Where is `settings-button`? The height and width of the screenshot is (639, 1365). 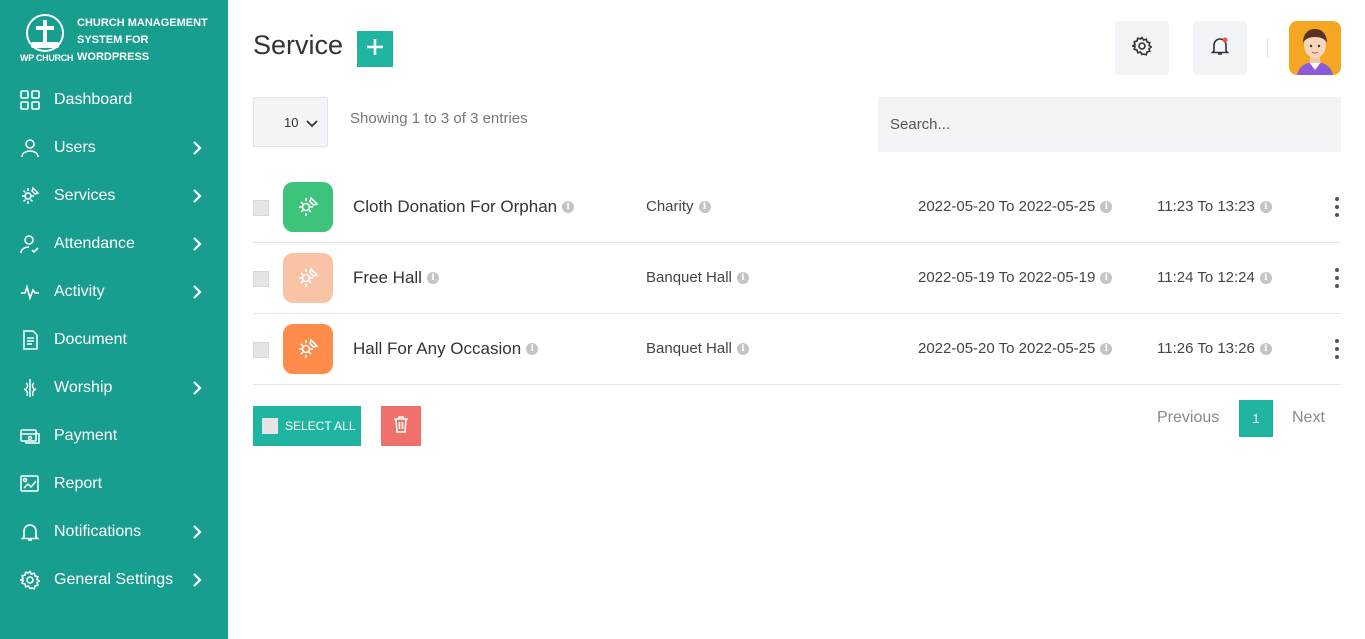 settings-button is located at coordinates (1142, 48).